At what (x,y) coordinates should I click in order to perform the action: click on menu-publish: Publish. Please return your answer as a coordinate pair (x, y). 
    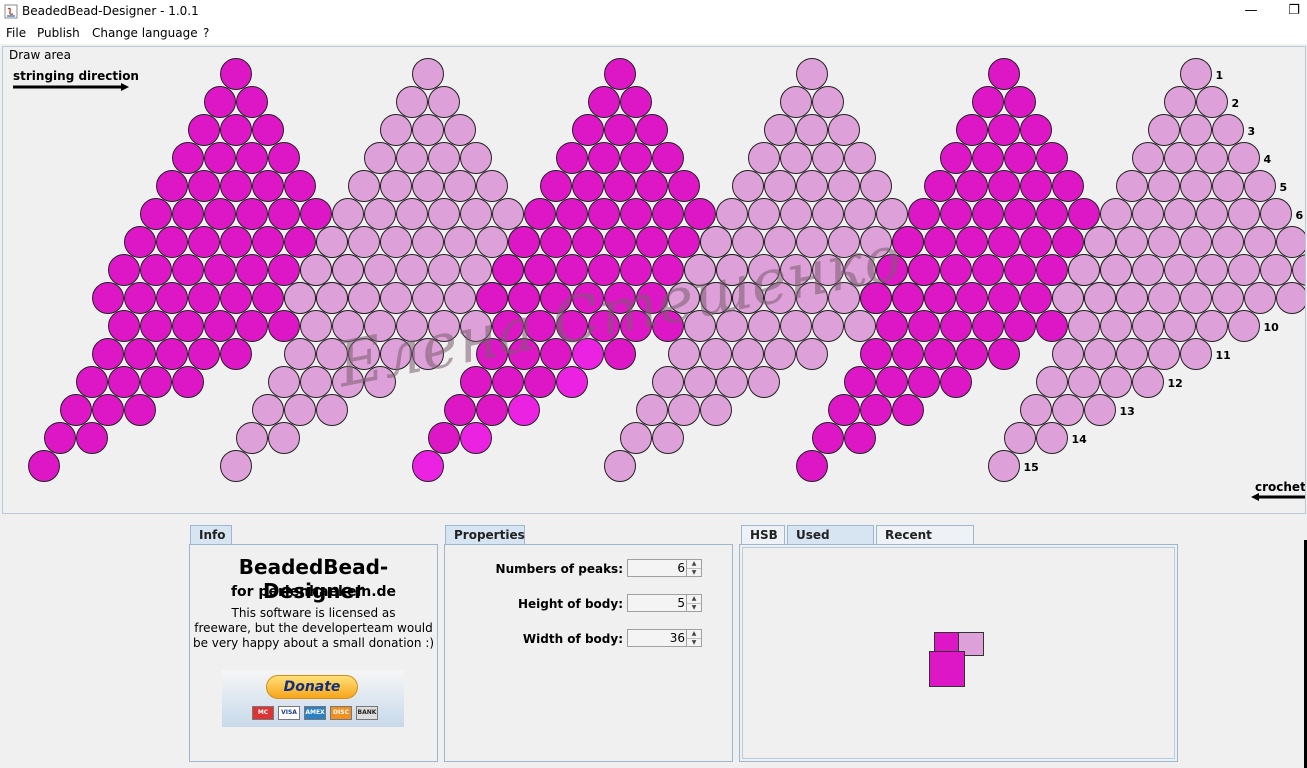
    Looking at the image, I should click on (58, 33).